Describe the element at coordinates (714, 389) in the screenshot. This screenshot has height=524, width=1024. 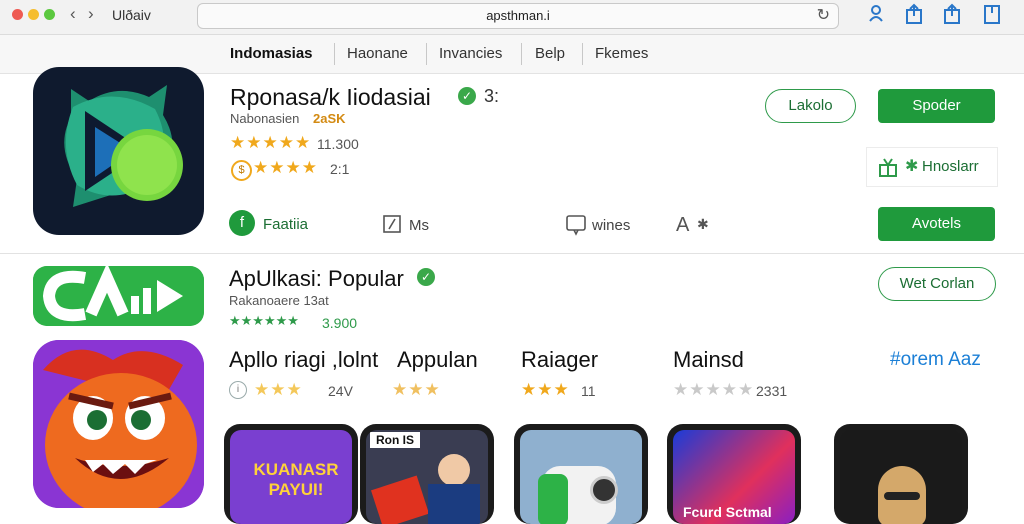
I see `column-rating-stars: ★★★★★` at that location.